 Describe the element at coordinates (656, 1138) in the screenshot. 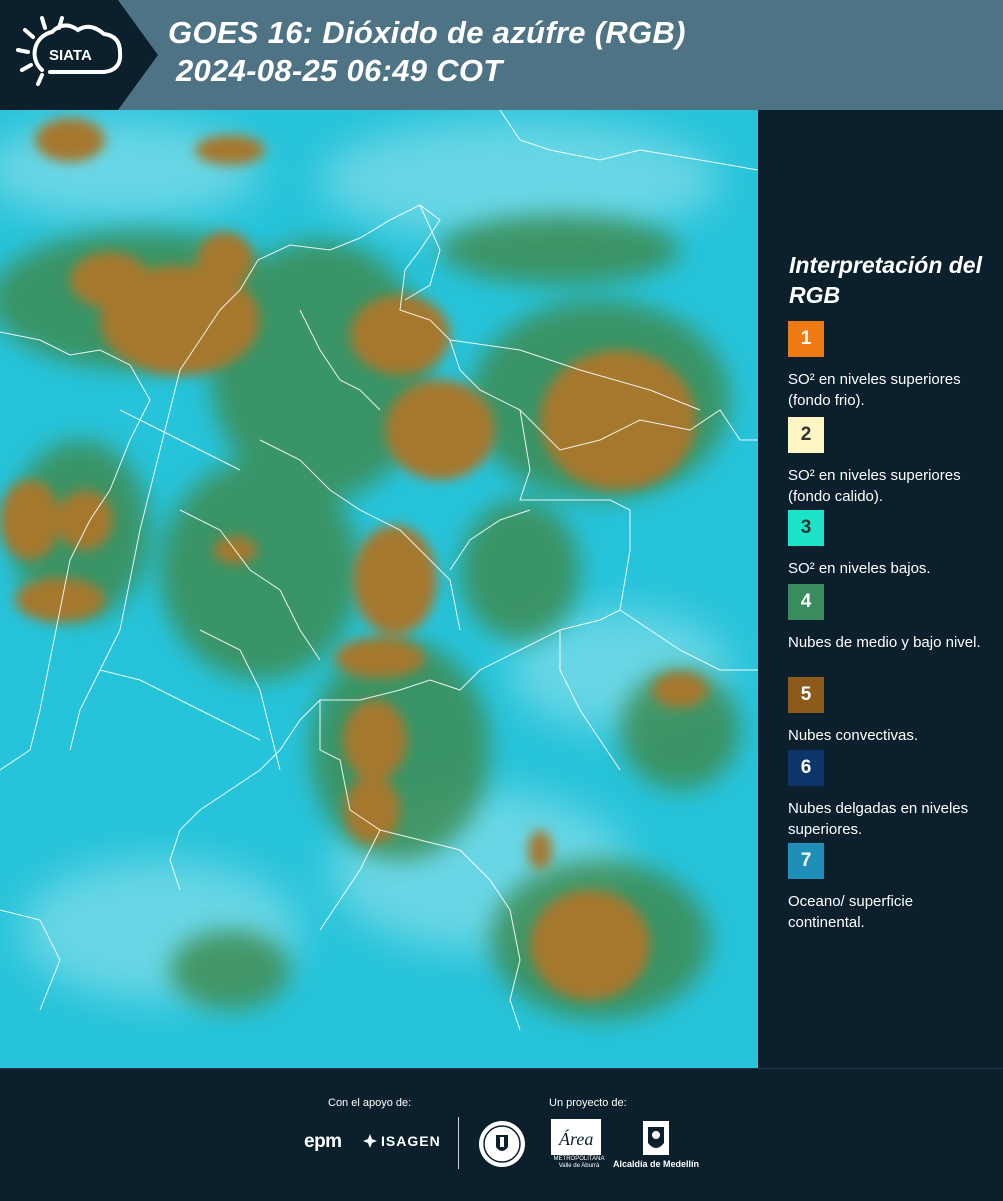

I see `alcaldia-shield-icon` at that location.